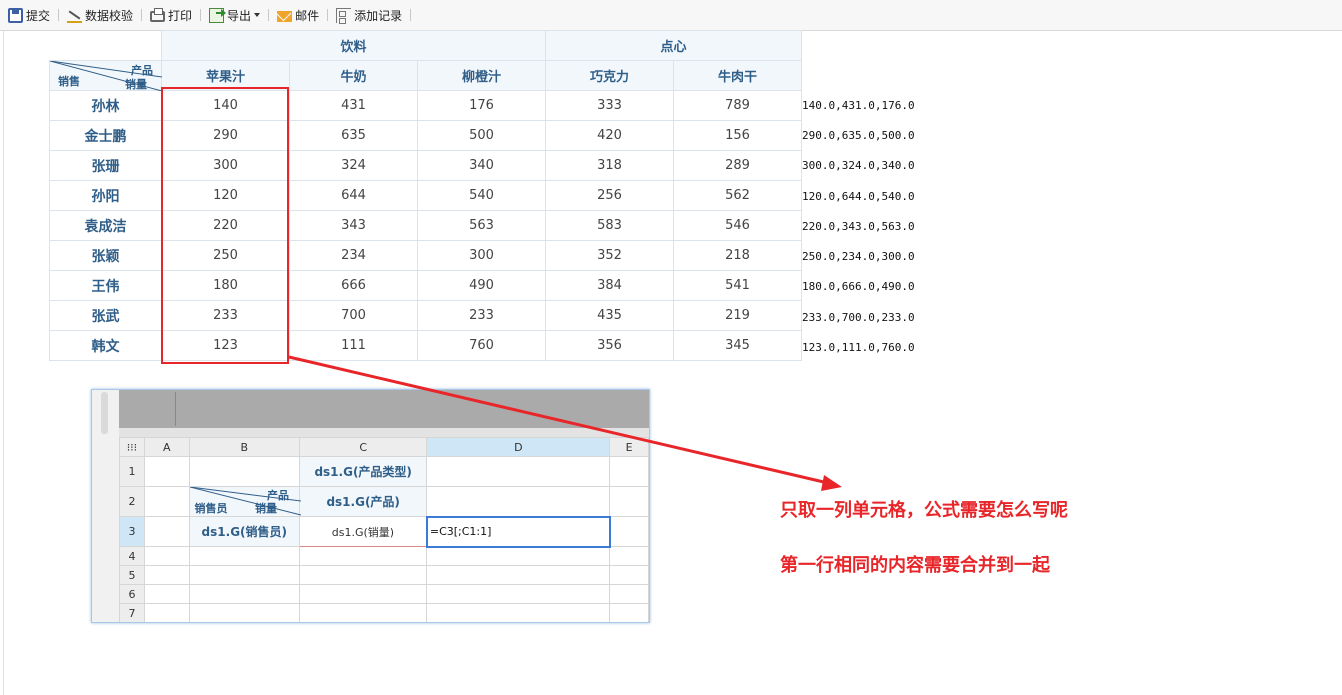 The image size is (1342, 695). I want to click on value-cell: 300, so click(481, 255).